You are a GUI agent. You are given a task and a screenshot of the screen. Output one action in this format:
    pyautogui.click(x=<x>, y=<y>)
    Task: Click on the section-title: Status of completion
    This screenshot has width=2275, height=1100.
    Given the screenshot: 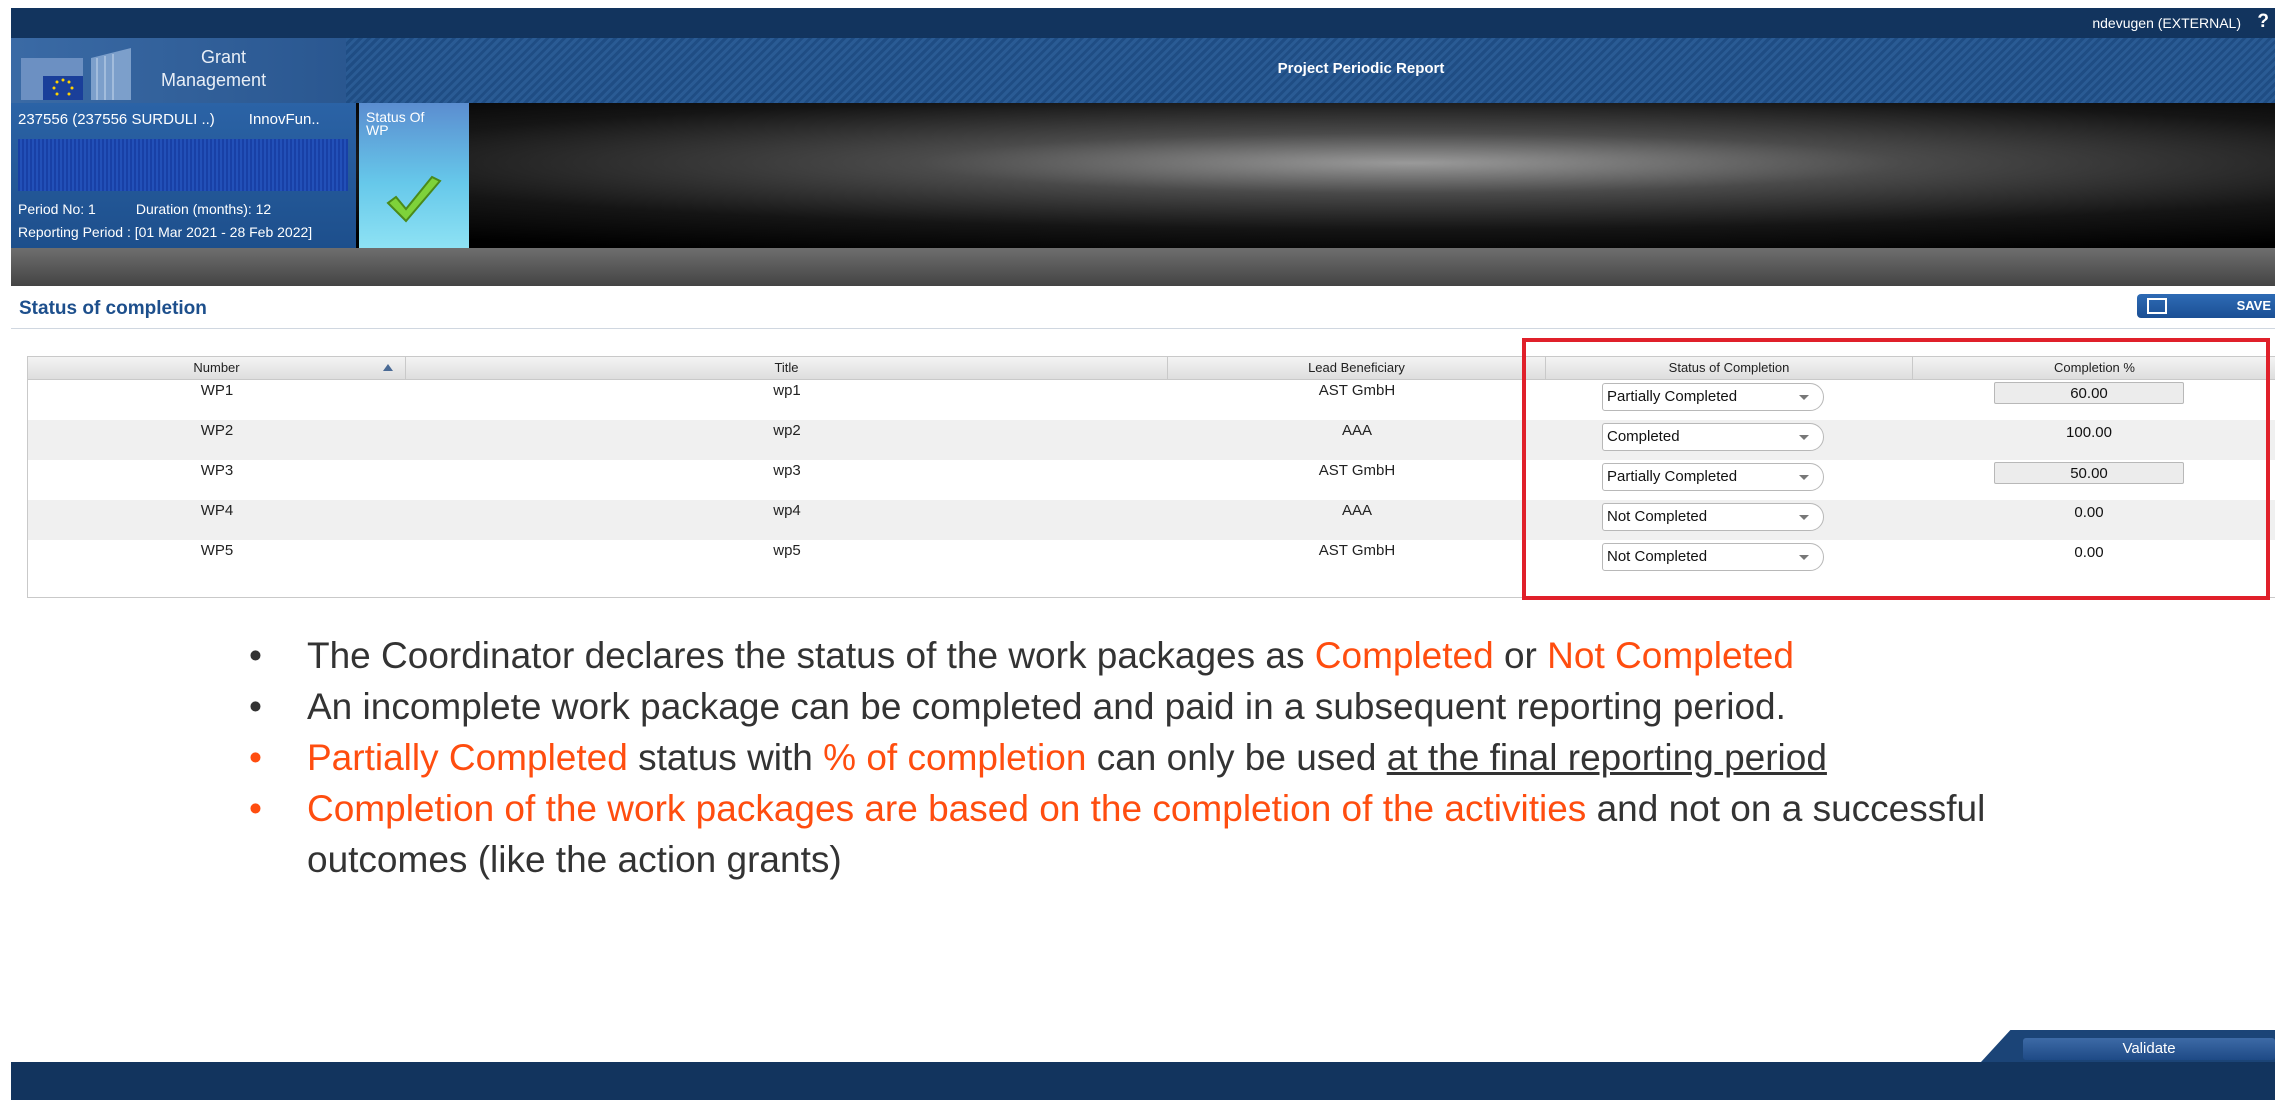 What is the action you would take?
    pyautogui.click(x=113, y=308)
    